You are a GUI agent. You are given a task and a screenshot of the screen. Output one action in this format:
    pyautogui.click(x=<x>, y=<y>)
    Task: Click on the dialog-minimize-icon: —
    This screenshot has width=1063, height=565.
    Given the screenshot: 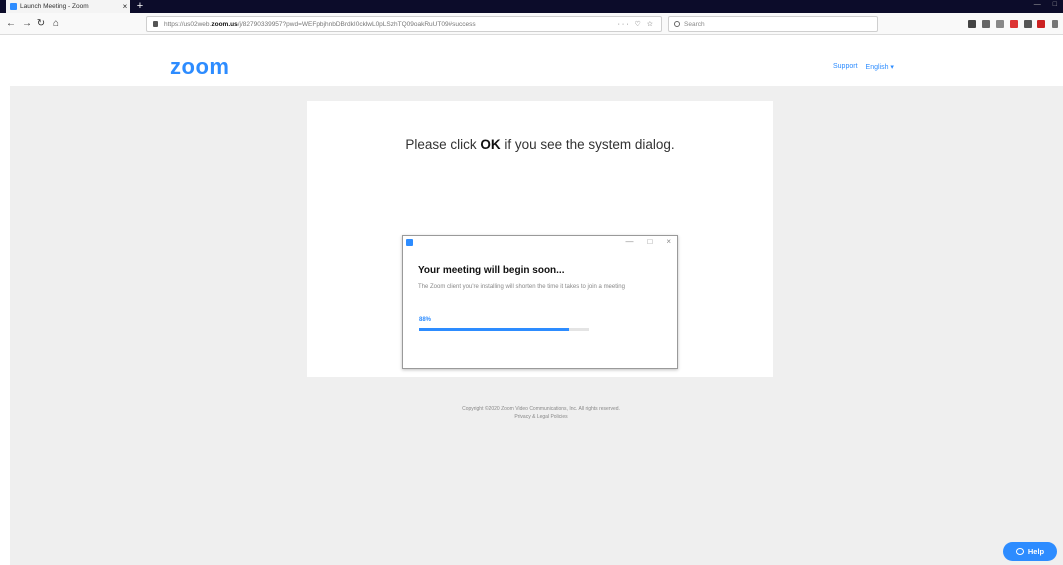 What is the action you would take?
    pyautogui.click(x=629, y=241)
    